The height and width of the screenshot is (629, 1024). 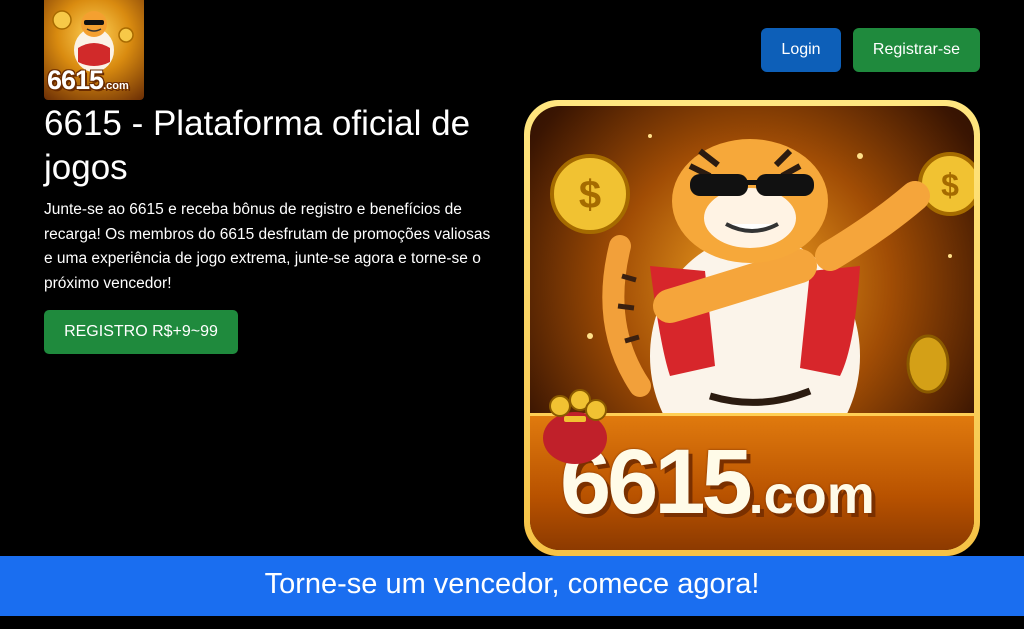 I want to click on logo-text: 6615.com, so click(x=88, y=80).